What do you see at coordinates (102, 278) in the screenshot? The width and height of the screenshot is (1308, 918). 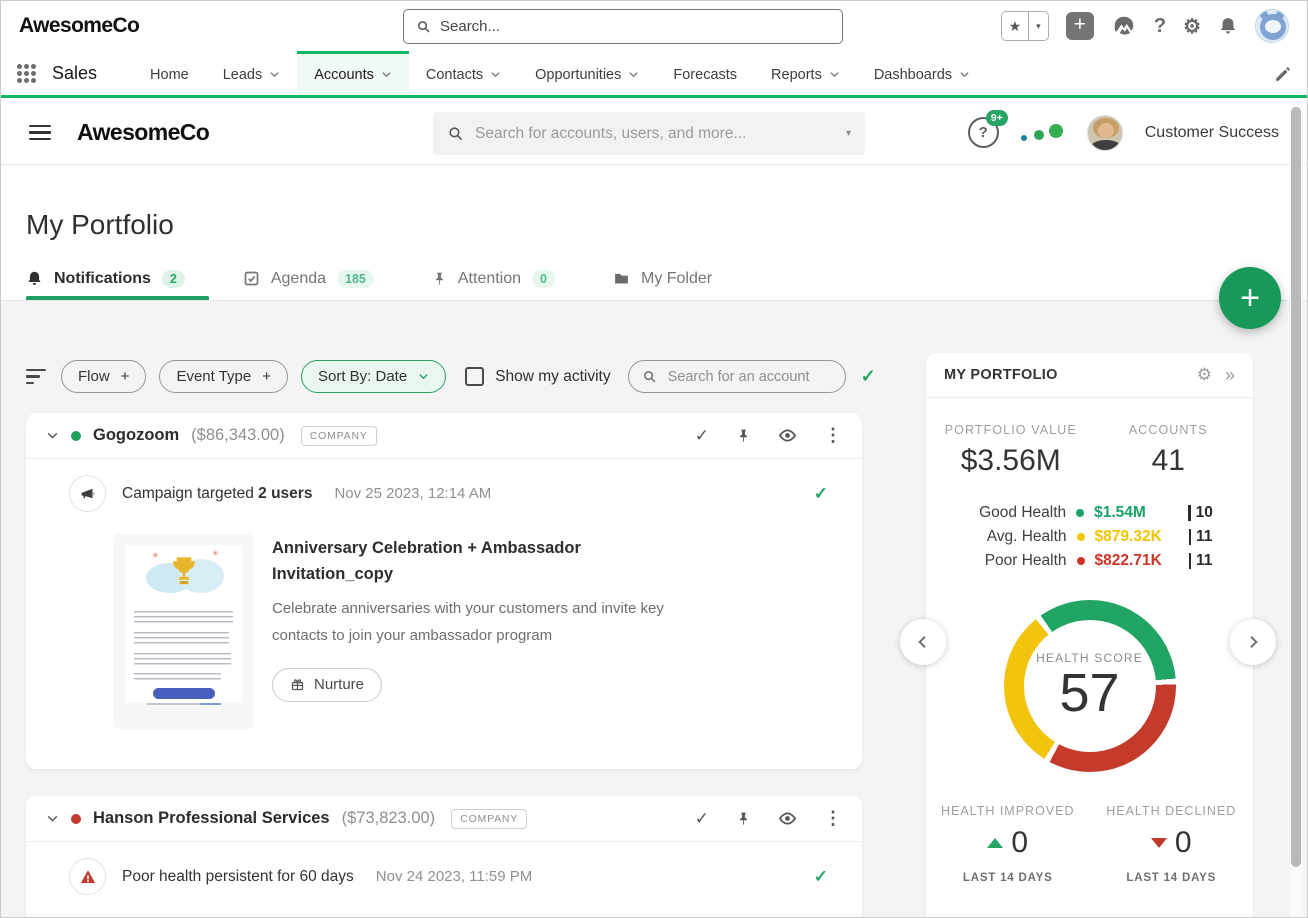 I see `tab-label: Notifications` at bounding box center [102, 278].